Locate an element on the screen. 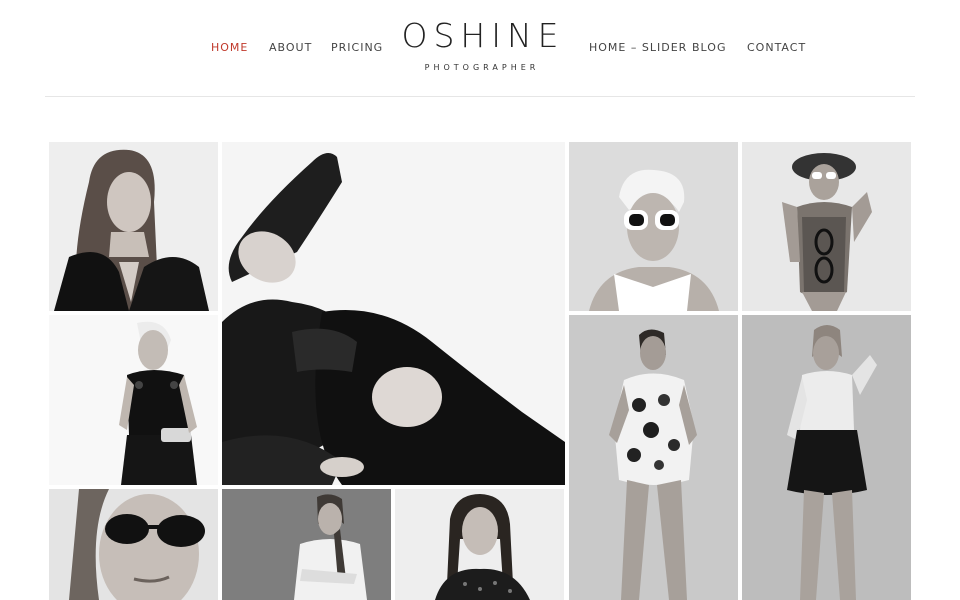 Image resolution: width=960 pixels, height=600 pixels. nav-blog: BLOG is located at coordinates (709, 48).